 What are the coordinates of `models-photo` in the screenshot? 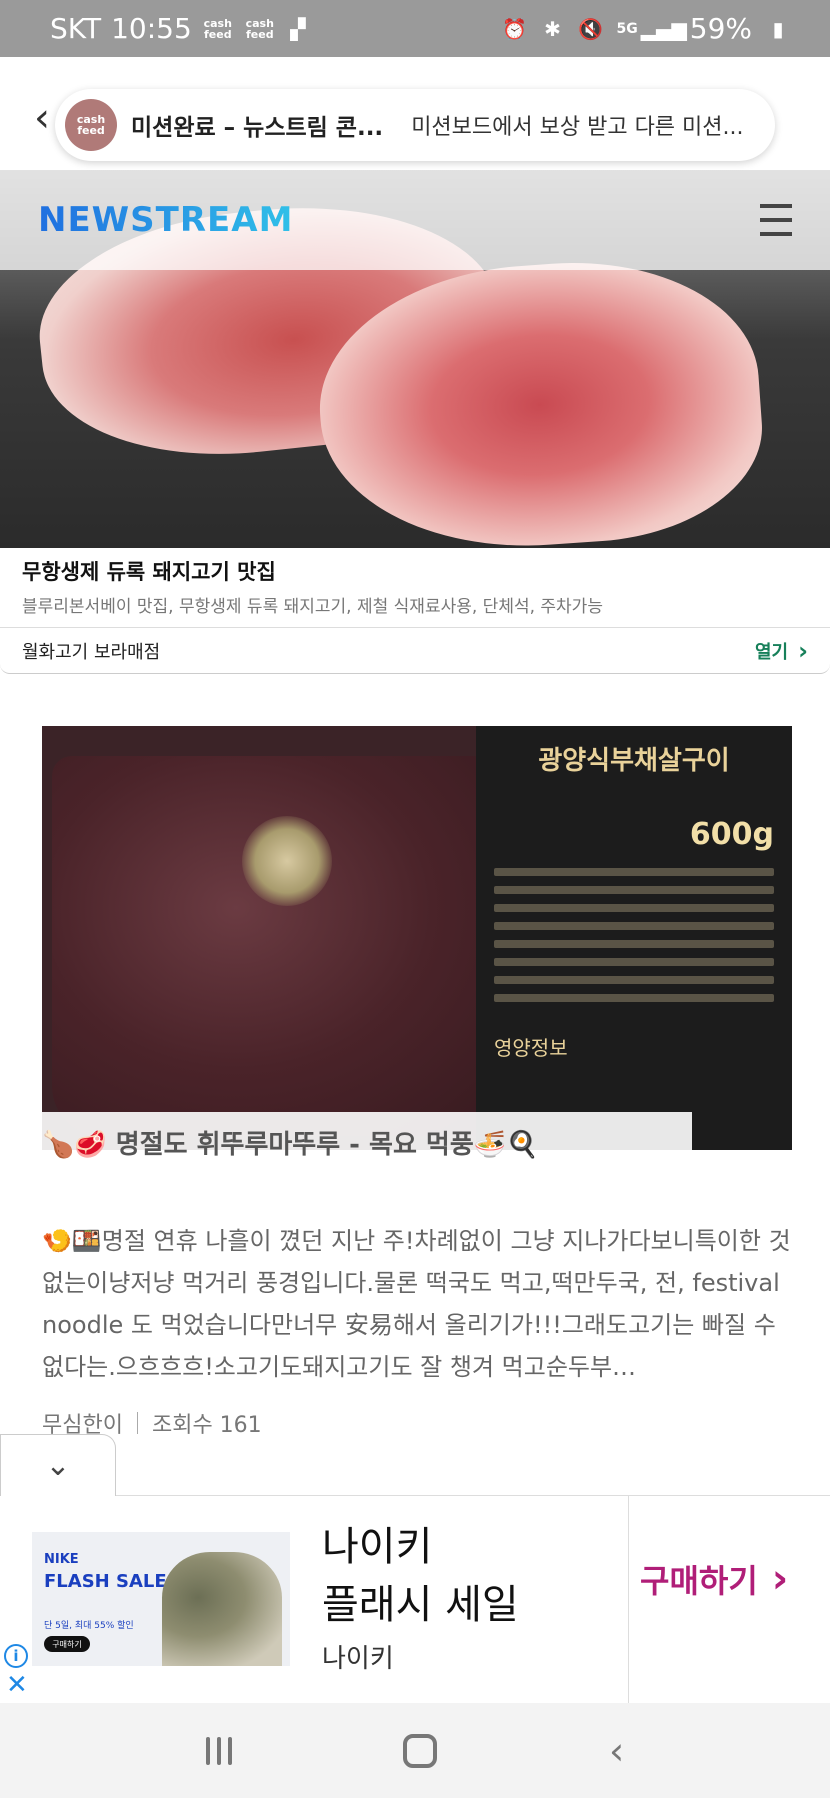 It's located at (222, 1609).